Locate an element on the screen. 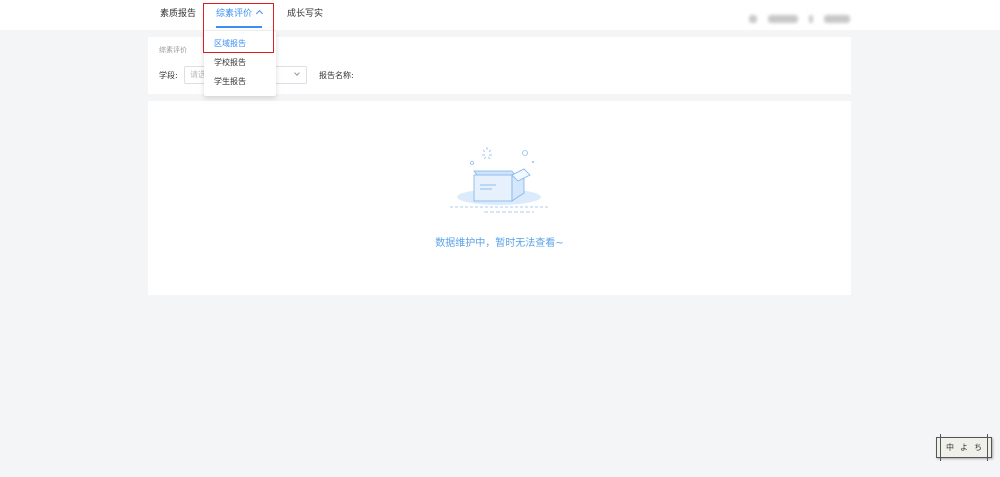 The image size is (1000, 477). widget-glyph: よ is located at coordinates (964, 447).